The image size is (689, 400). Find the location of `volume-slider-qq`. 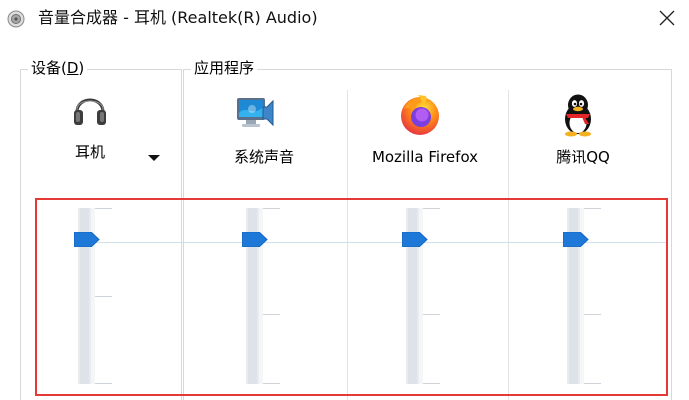

volume-slider-qq is located at coordinates (584, 298).